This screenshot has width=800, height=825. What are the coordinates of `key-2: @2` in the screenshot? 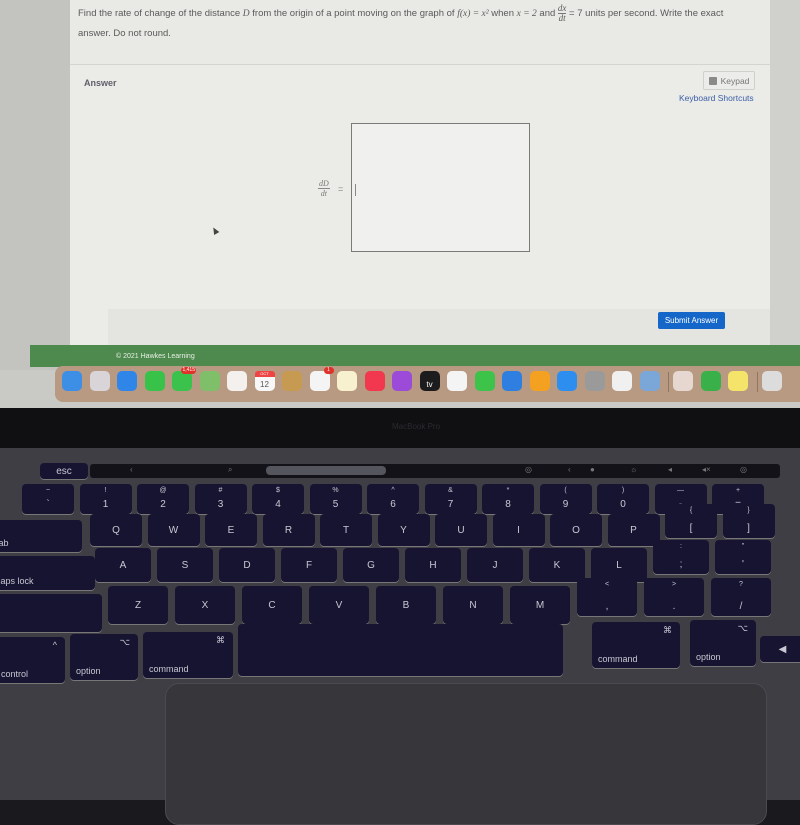 It's located at (163, 499).